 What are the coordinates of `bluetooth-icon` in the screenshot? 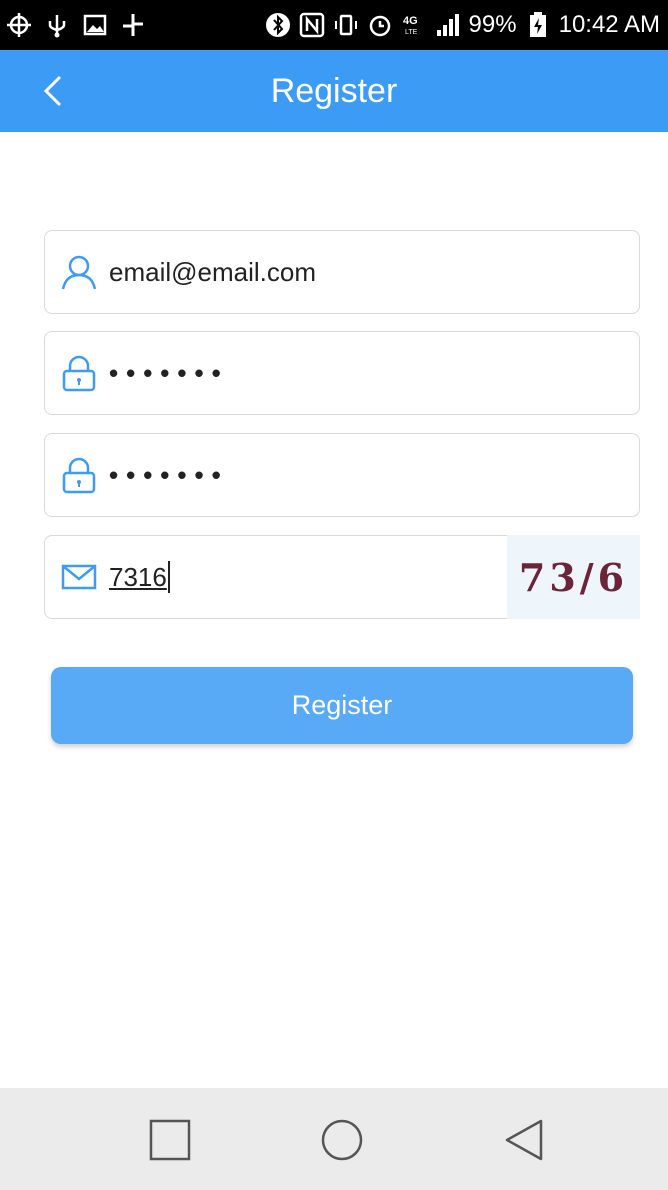 It's located at (278, 25).